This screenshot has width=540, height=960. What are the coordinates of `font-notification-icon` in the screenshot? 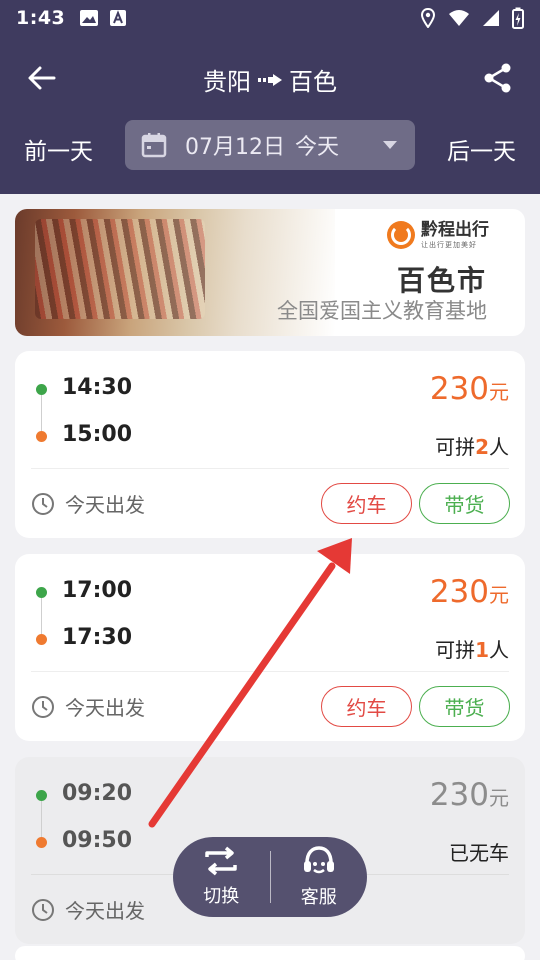 It's located at (118, 18).